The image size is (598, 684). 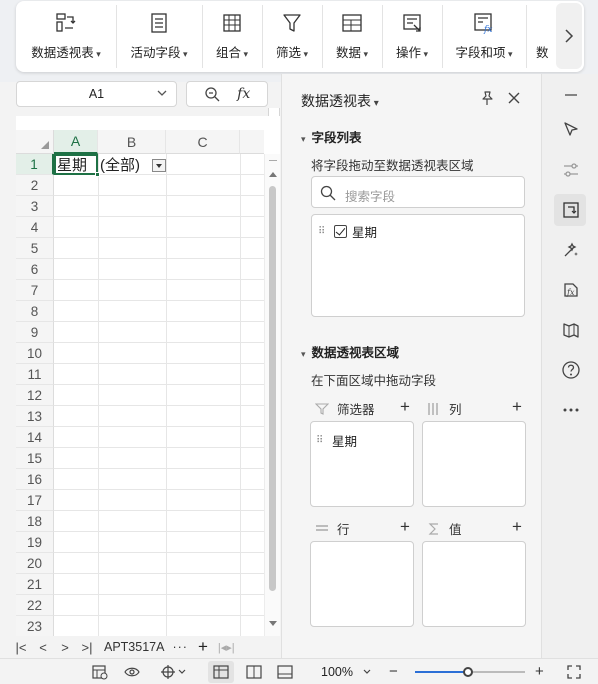 I want to click on pivot-table-button: 数据透视表, so click(x=66, y=36).